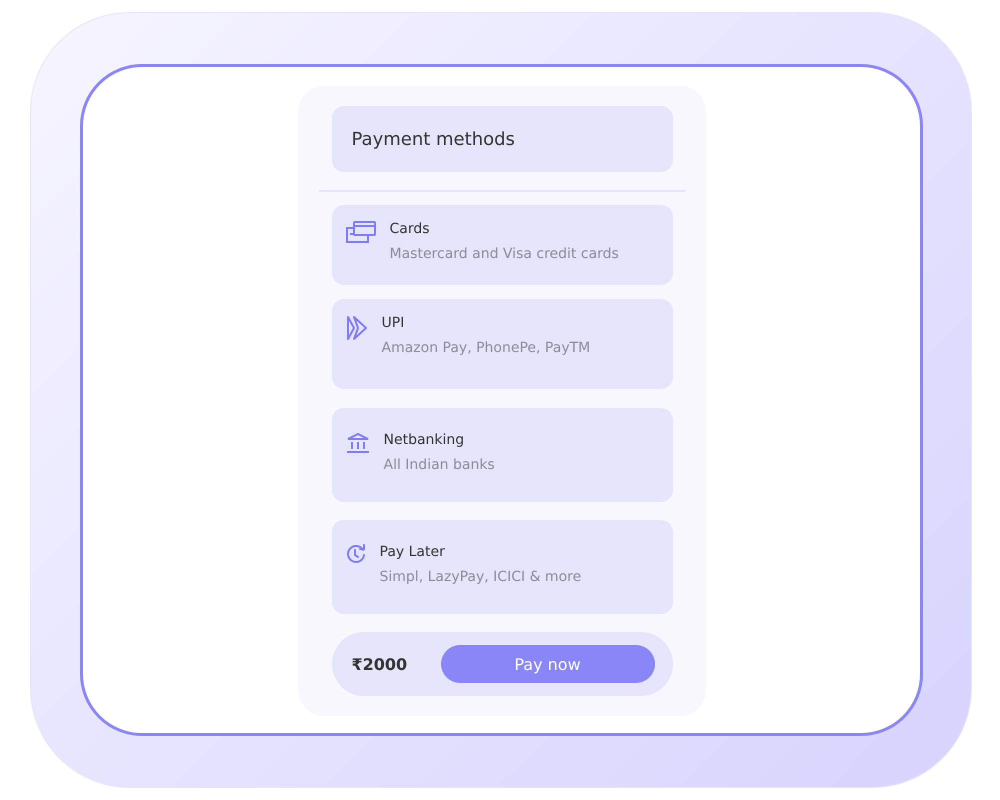 The height and width of the screenshot is (800, 1000). Describe the element at coordinates (357, 328) in the screenshot. I see `double-arrow-icon` at that location.